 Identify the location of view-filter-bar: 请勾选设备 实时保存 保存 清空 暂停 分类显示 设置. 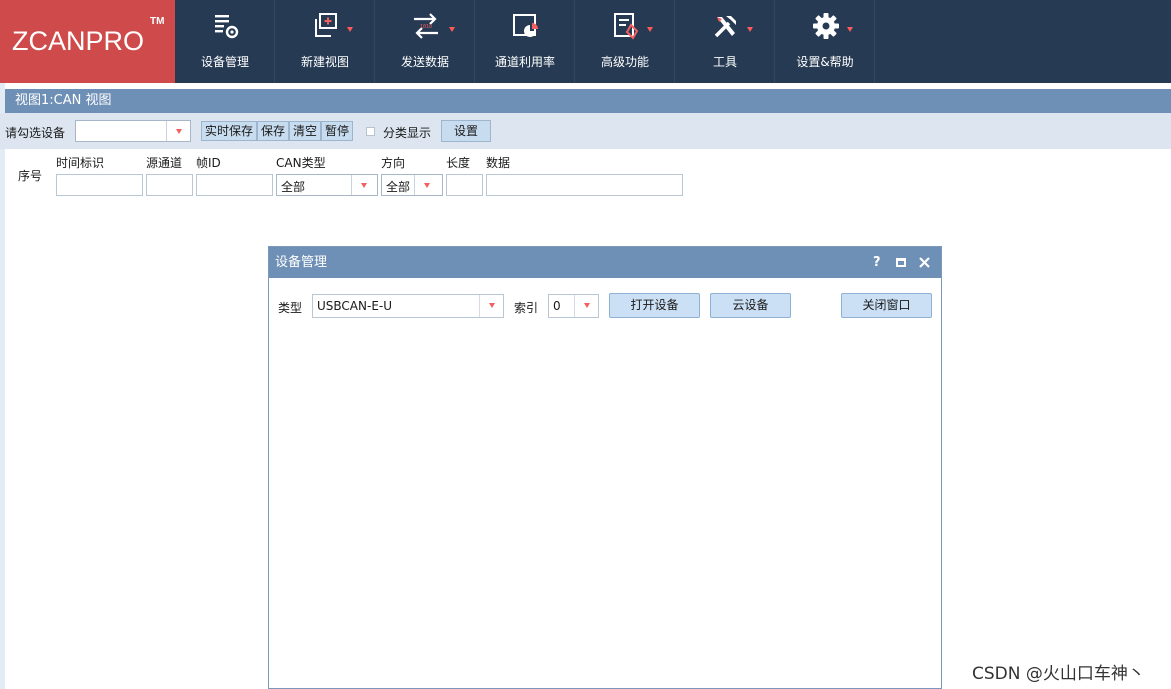
(585, 131).